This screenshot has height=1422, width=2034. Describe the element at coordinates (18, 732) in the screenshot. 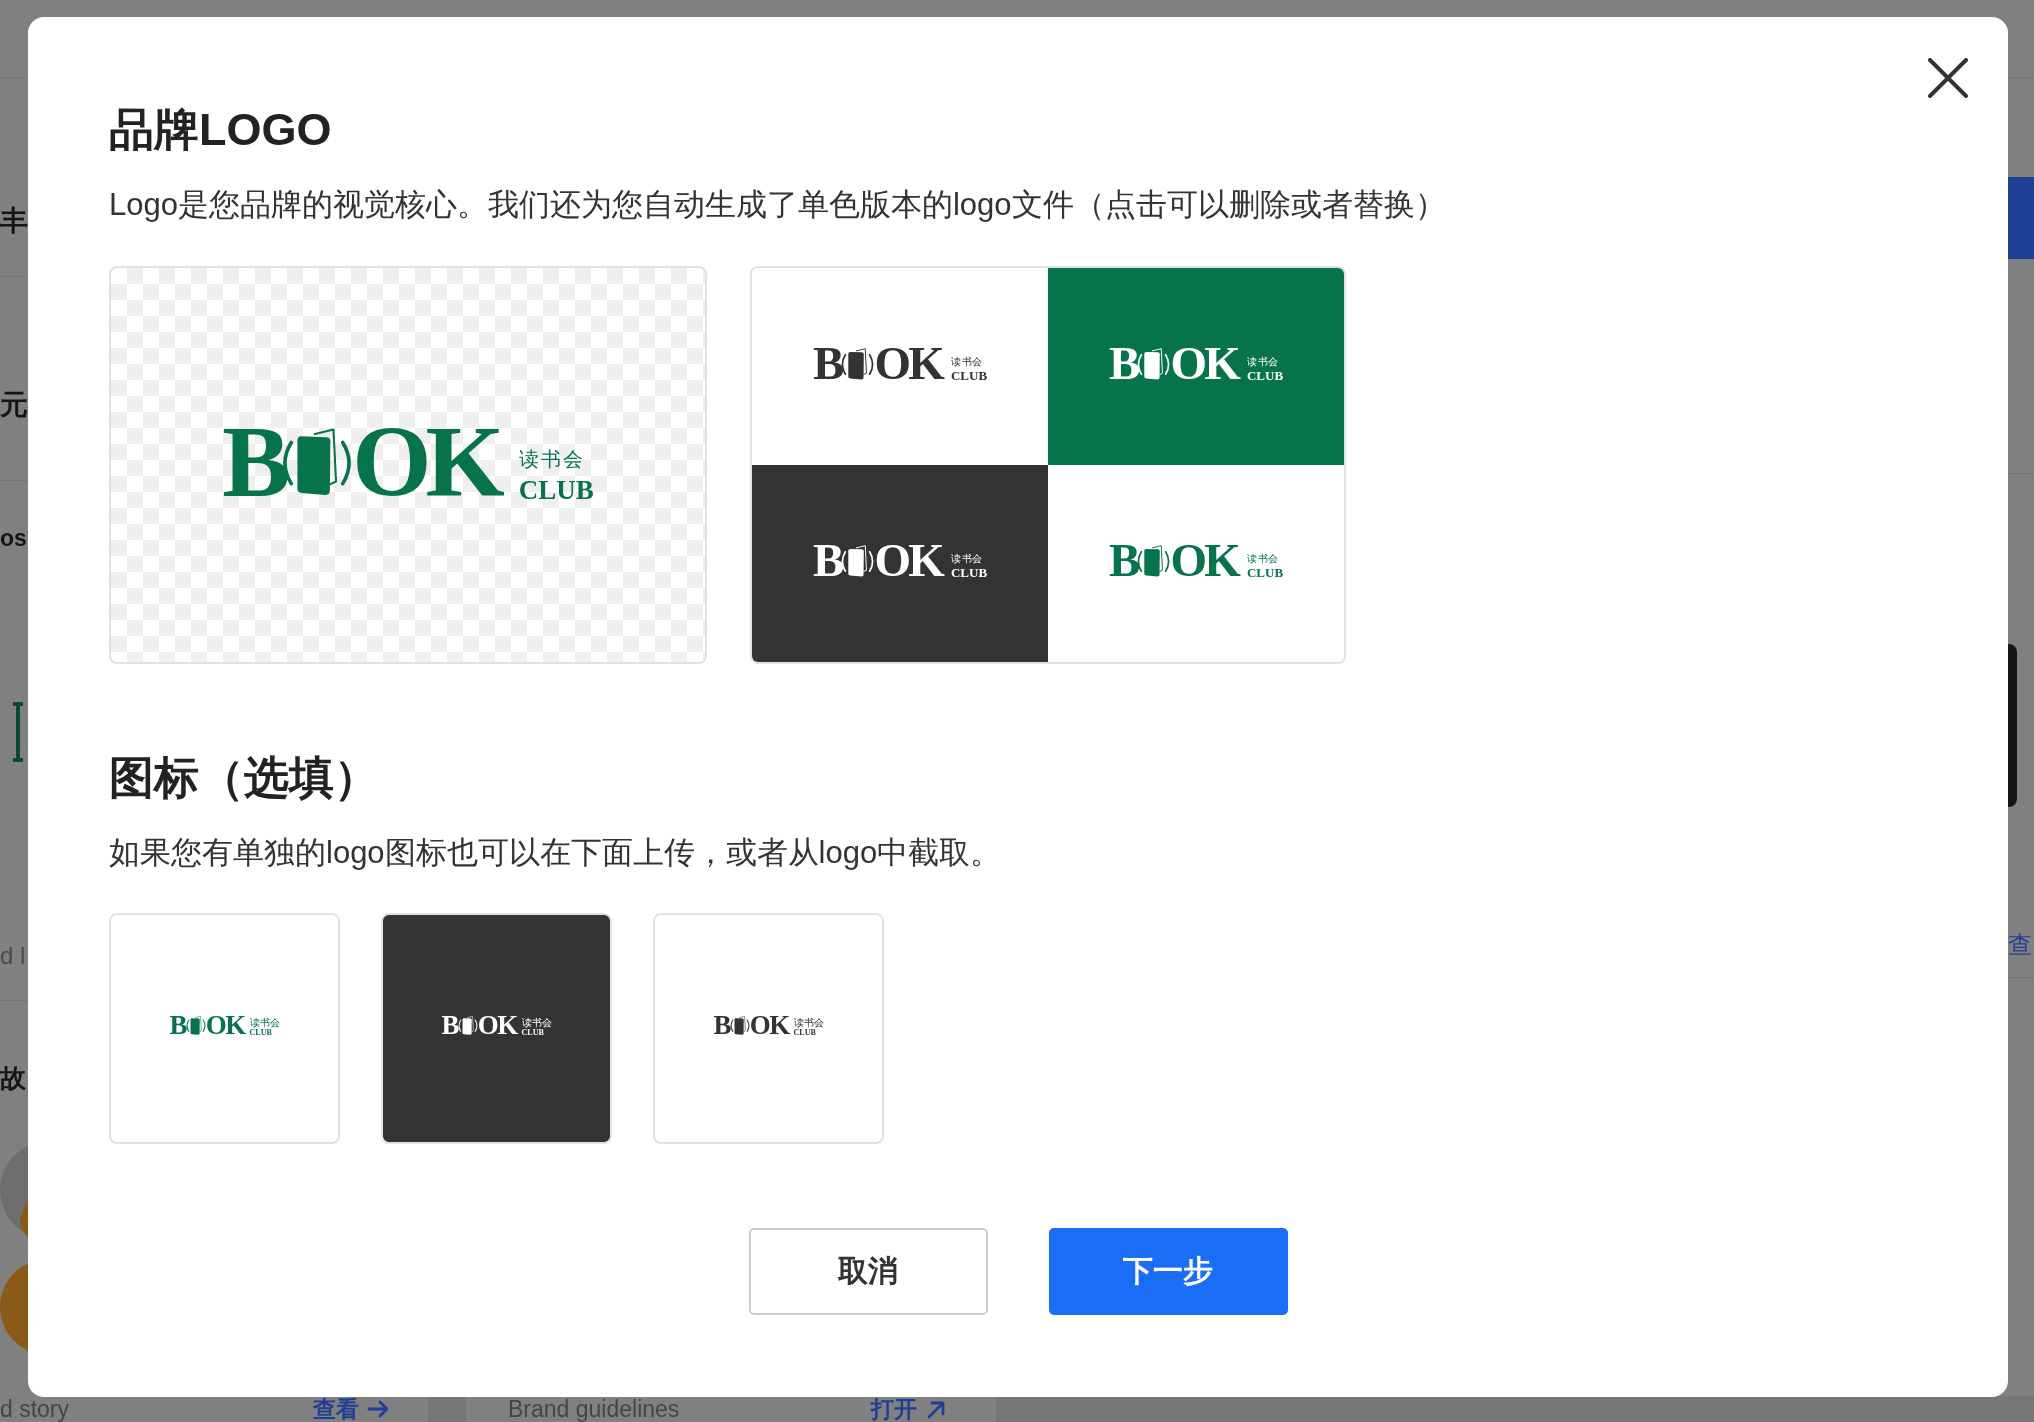

I see `letter-stem-icon` at that location.